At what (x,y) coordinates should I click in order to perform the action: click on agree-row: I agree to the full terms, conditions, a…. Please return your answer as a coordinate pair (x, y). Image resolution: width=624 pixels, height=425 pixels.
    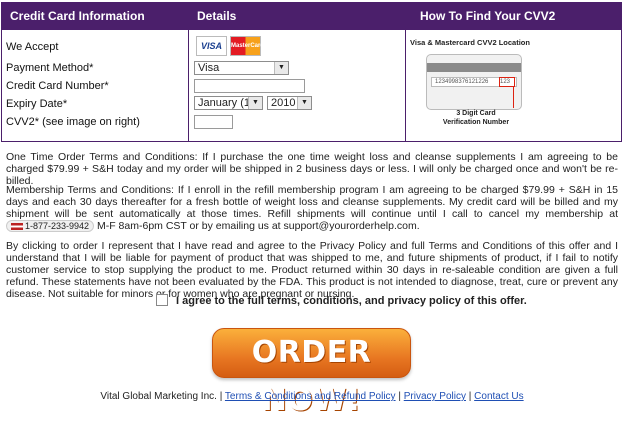
    Looking at the image, I should click on (341, 300).